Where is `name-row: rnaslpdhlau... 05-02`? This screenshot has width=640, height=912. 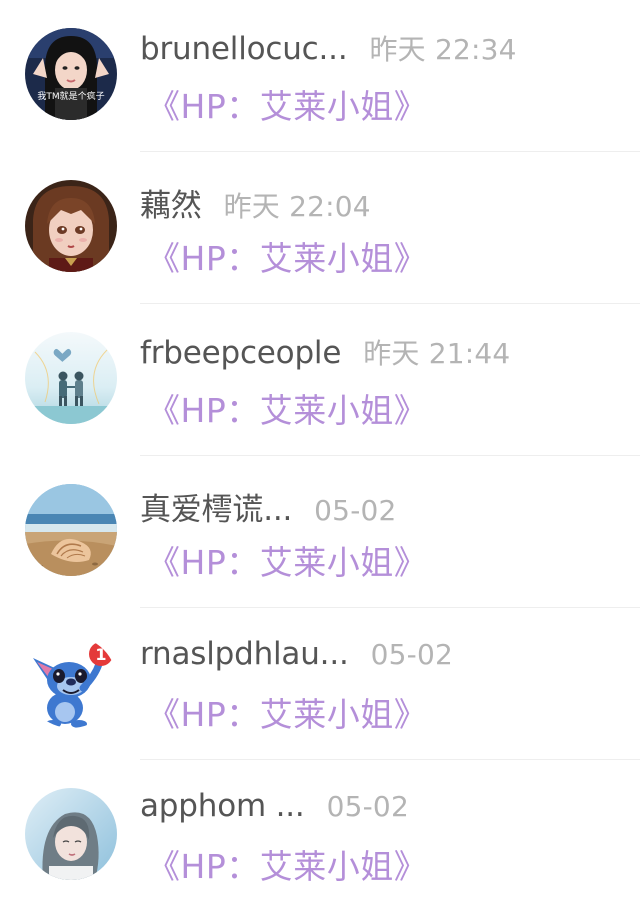
name-row: rnaslpdhlau... 05-02 is located at coordinates (296, 658).